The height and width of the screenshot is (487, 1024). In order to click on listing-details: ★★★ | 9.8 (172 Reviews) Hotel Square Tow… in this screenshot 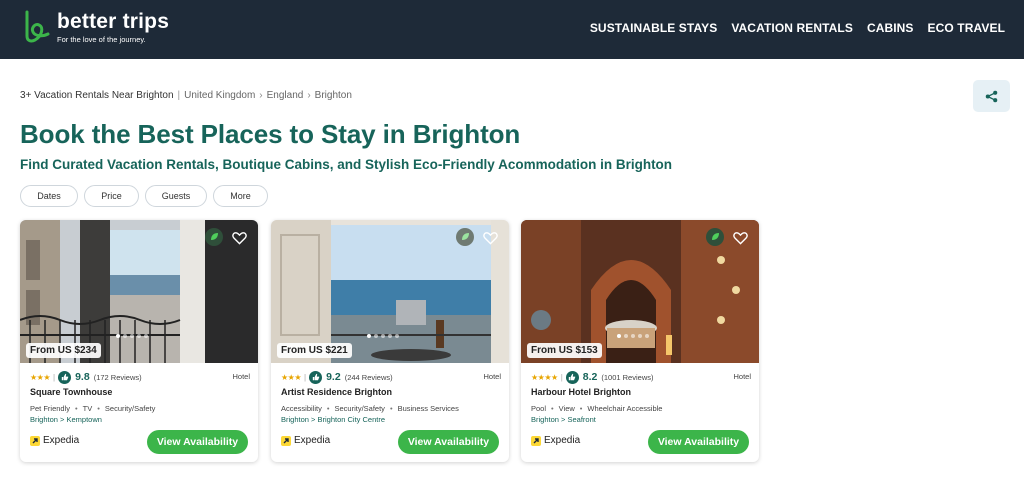, I will do `click(140, 397)`.